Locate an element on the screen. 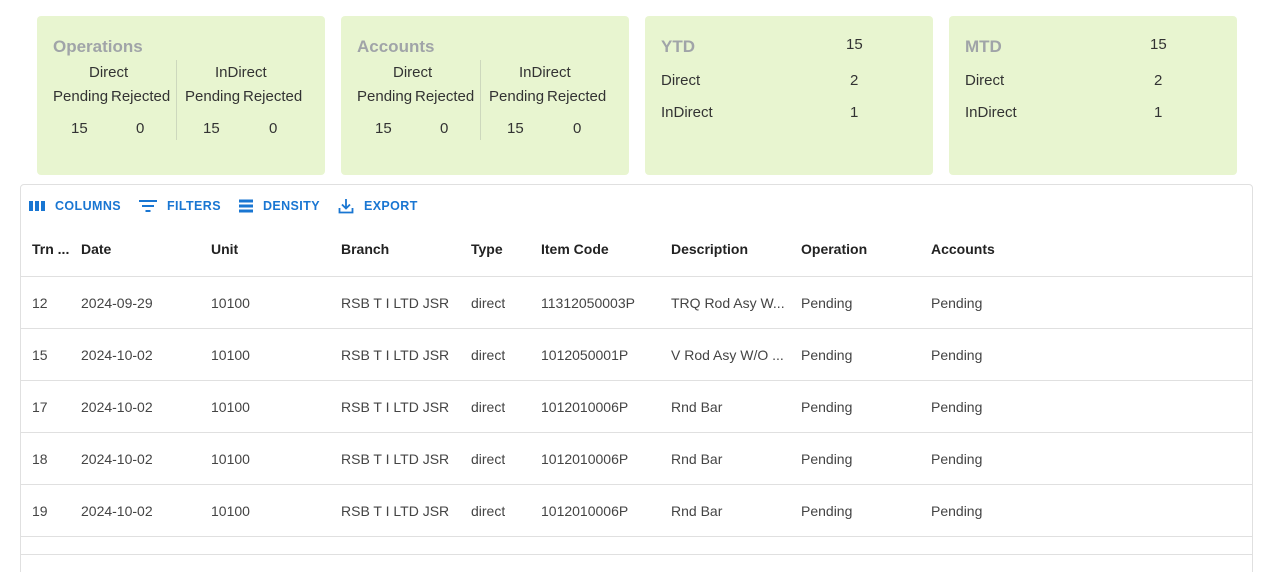 The width and height of the screenshot is (1272, 572). cell-date: 2024-09-29 is located at coordinates (117, 303).